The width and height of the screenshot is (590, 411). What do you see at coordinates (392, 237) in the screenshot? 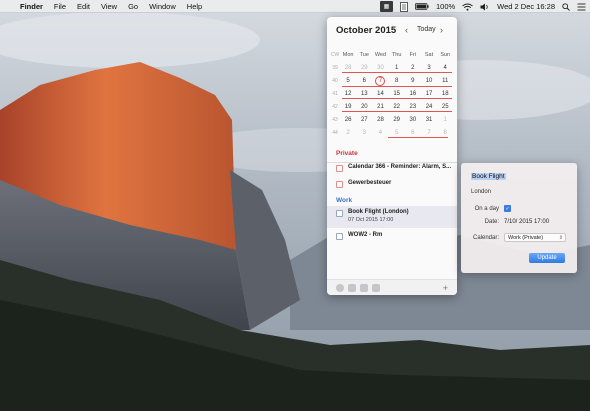
I see `event-item: WOW2 - Rm` at bounding box center [392, 237].